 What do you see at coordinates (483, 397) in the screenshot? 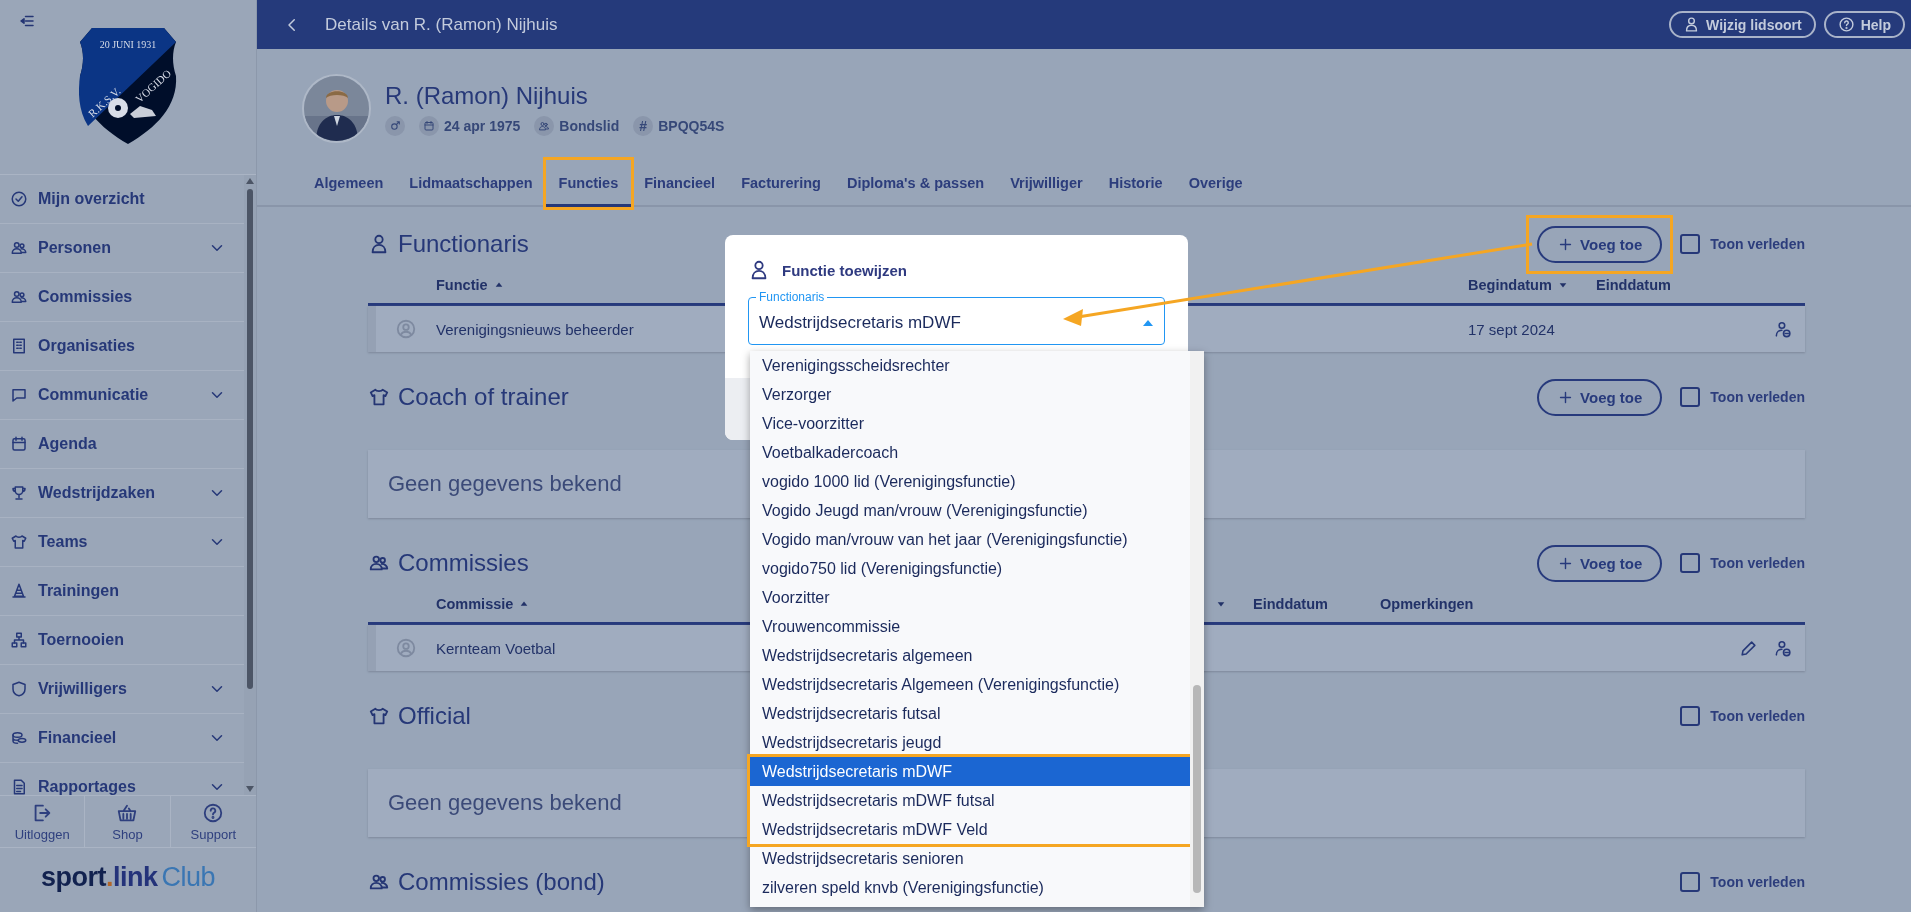
I see `section-title: Coach of trainer` at bounding box center [483, 397].